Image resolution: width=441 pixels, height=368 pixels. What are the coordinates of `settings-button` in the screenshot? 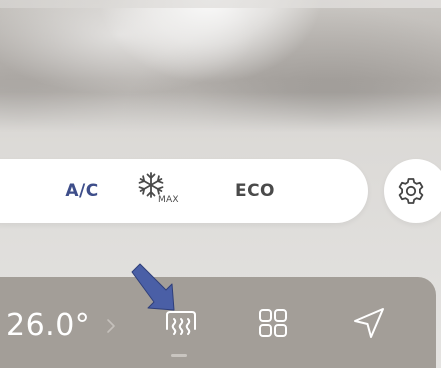 It's located at (412, 191).